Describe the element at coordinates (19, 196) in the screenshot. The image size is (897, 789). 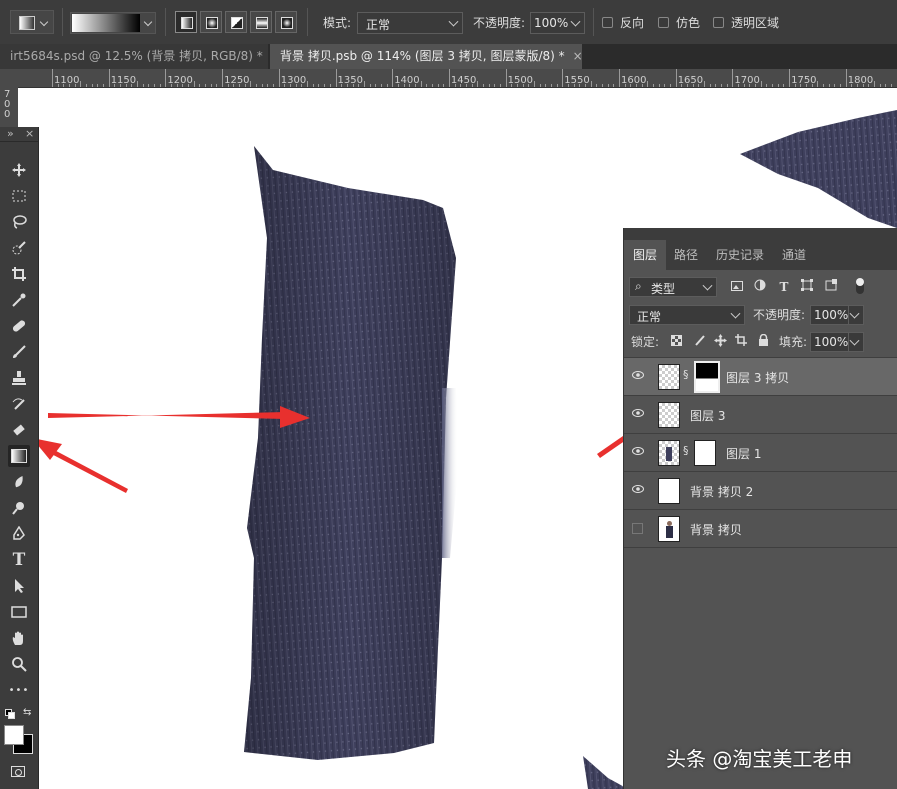
I see `marquee-tool-icon` at that location.